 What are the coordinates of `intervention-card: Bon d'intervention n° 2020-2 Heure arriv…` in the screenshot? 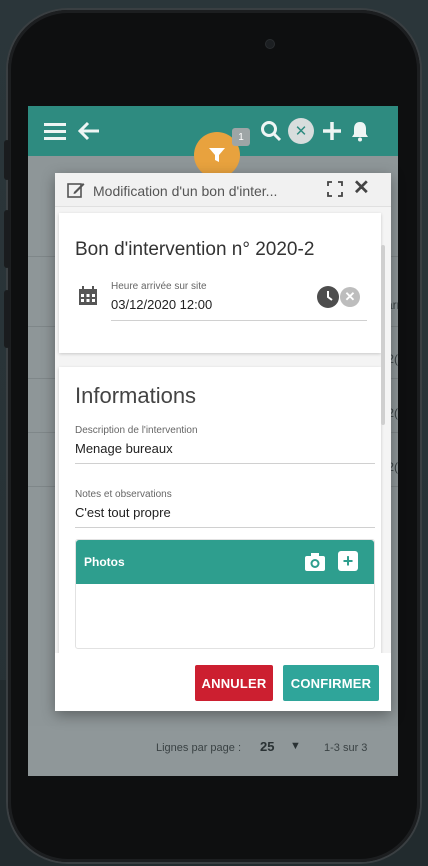 It's located at (220, 283).